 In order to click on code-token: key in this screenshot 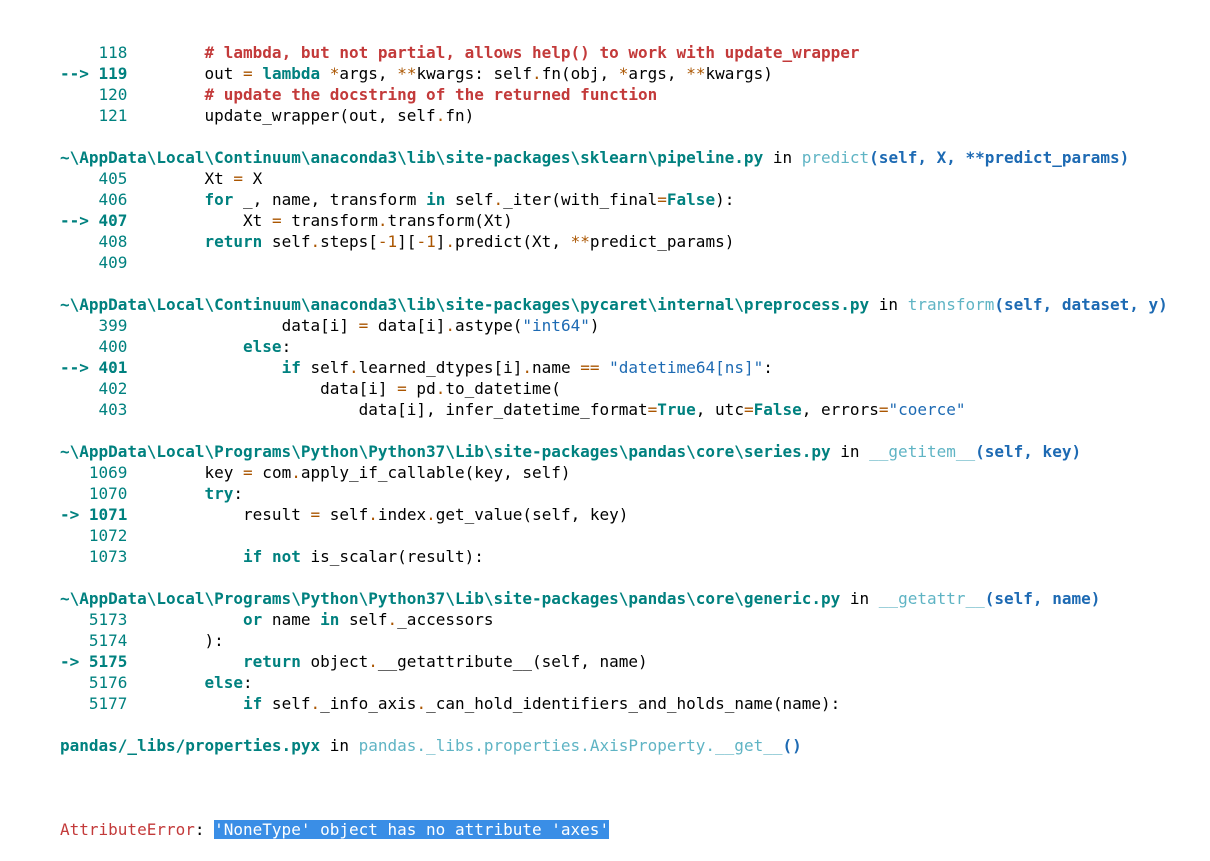, I will do `click(185, 472)`.